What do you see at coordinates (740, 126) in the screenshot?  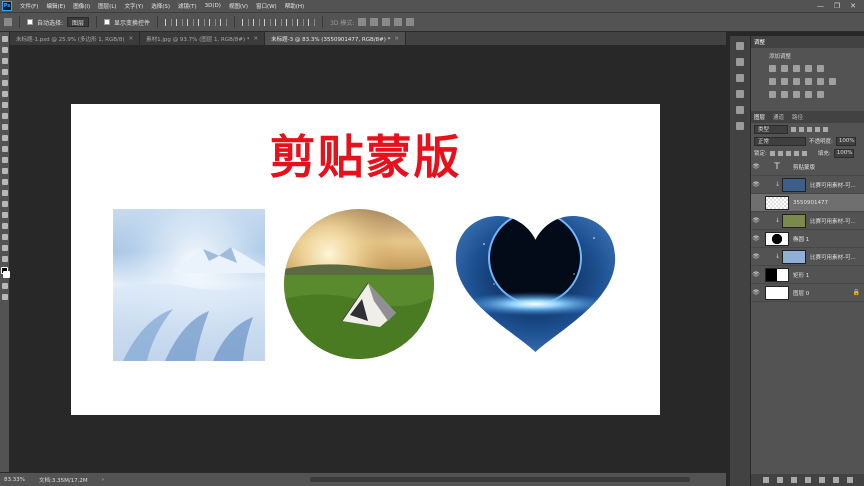 I see `info-panel-icon` at bounding box center [740, 126].